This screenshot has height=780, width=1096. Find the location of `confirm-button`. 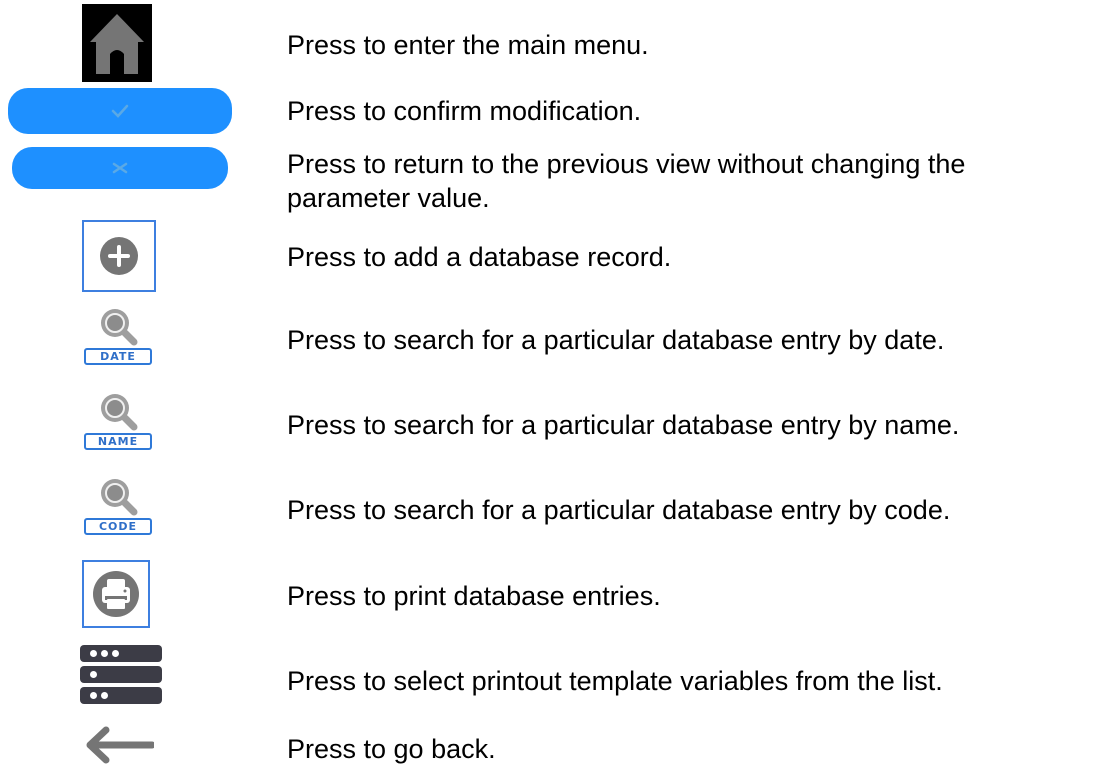

confirm-button is located at coordinates (120, 111).